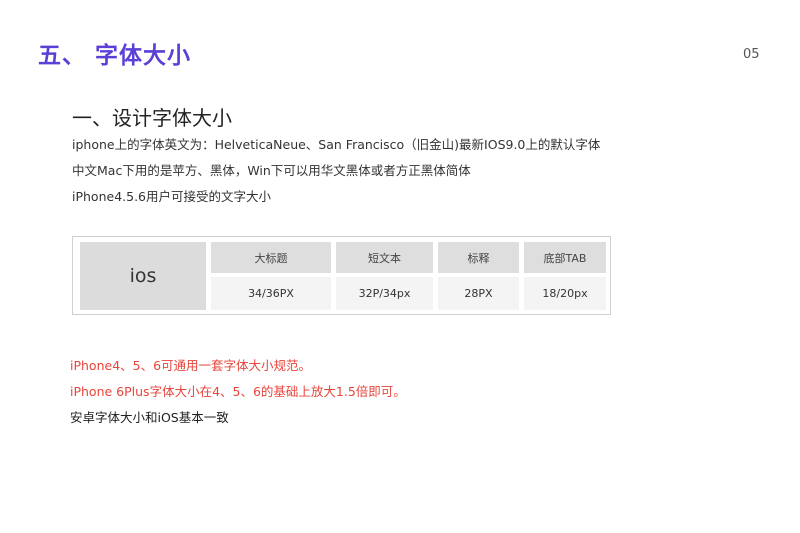 This screenshot has height=533, width=800. What do you see at coordinates (115, 56) in the screenshot?
I see `section-title: 五、 字体大小` at bounding box center [115, 56].